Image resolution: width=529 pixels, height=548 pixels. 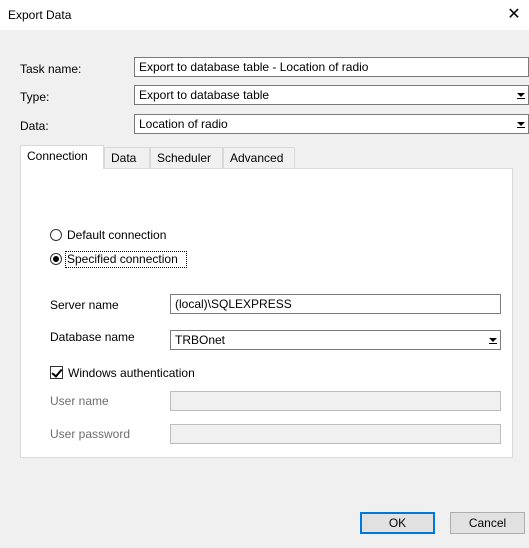 I want to click on server-name-input: (local)\SQLEXPRESS, so click(x=335, y=304).